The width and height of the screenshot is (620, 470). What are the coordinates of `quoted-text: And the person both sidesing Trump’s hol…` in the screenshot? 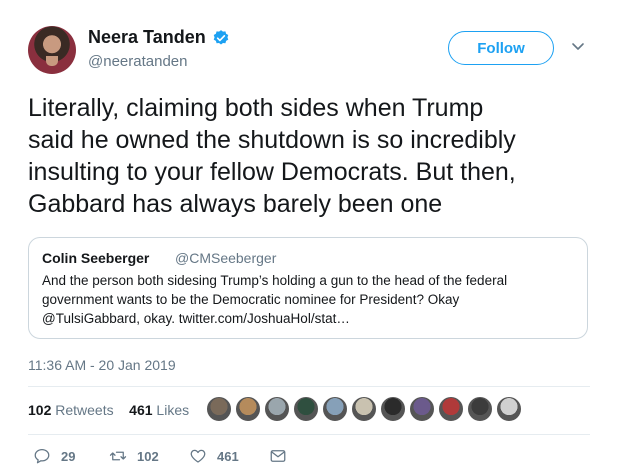 It's located at (312, 299).